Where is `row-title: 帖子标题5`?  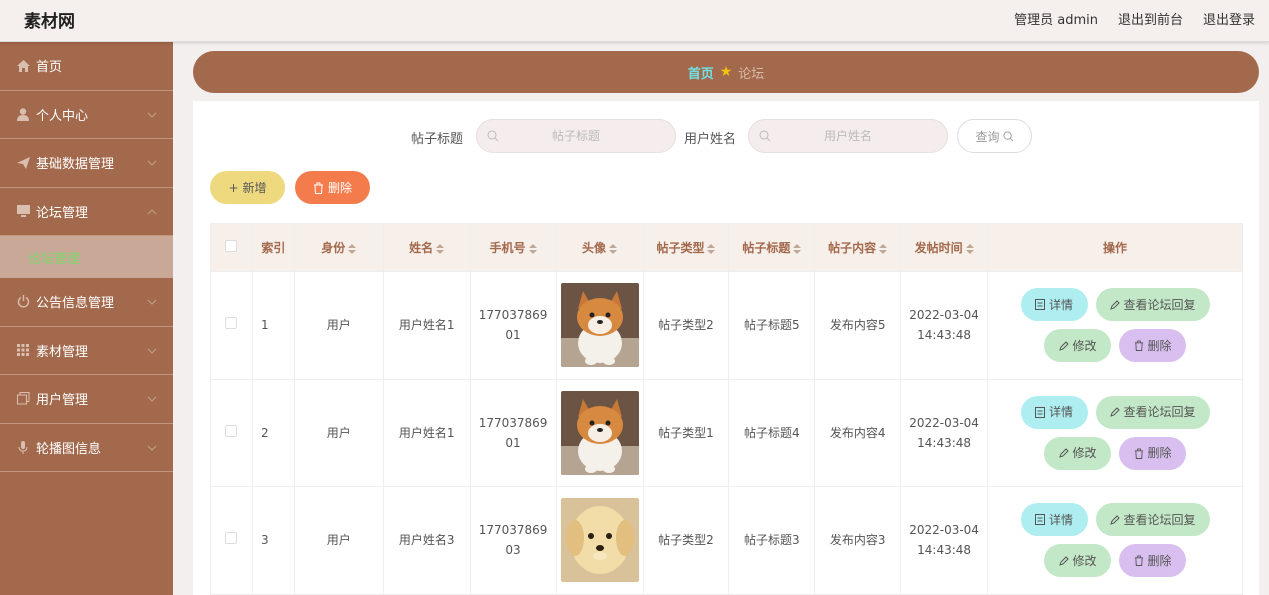 row-title: 帖子标题5 is located at coordinates (772, 325).